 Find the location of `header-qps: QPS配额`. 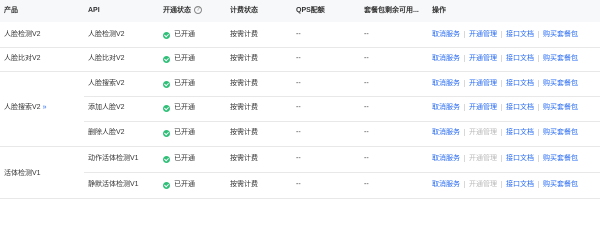

header-qps: QPS配额 is located at coordinates (310, 10).